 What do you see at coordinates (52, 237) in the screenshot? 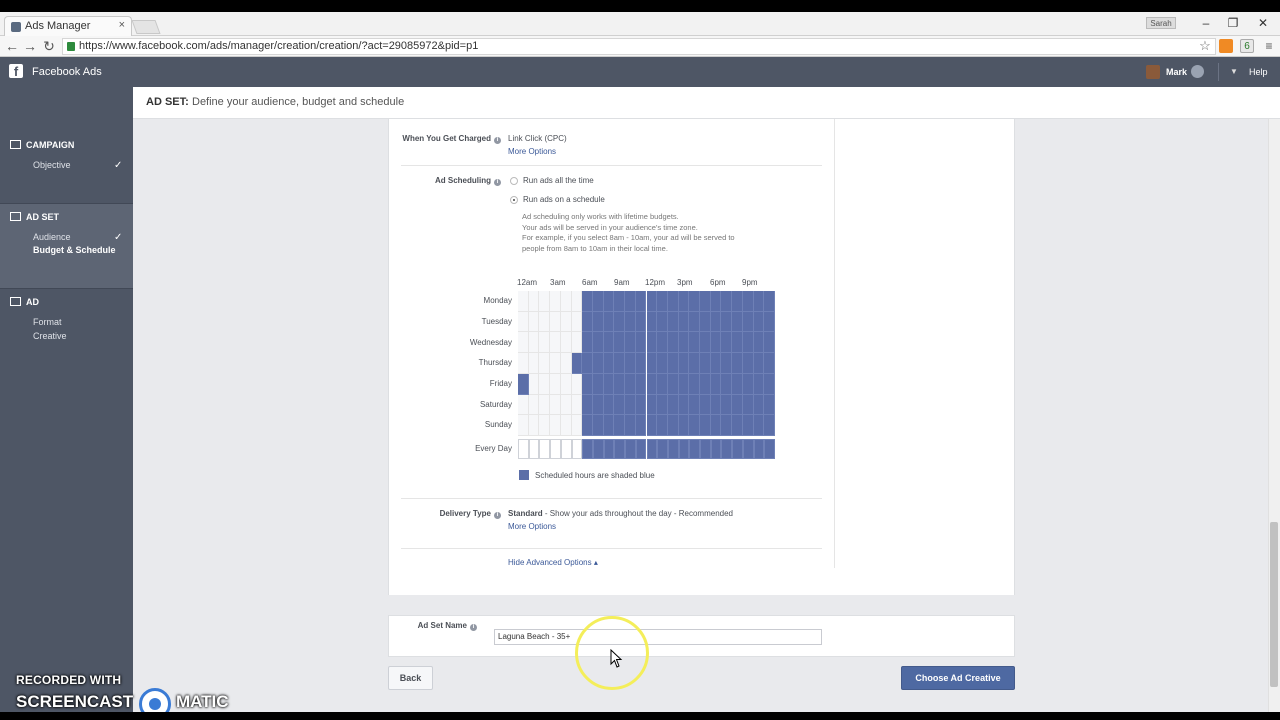
I see `sidebar-item-audience: Audience` at bounding box center [52, 237].